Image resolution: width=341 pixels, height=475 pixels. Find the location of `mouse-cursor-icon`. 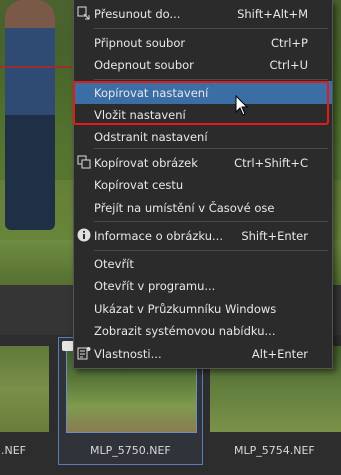

mouse-cursor-icon is located at coordinates (242, 105).